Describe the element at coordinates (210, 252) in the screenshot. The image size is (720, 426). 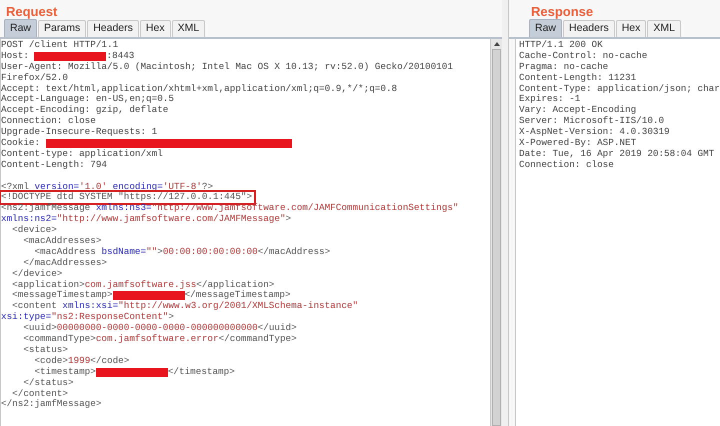
I see `code-text: 00:00:00:00:00:00` at that location.